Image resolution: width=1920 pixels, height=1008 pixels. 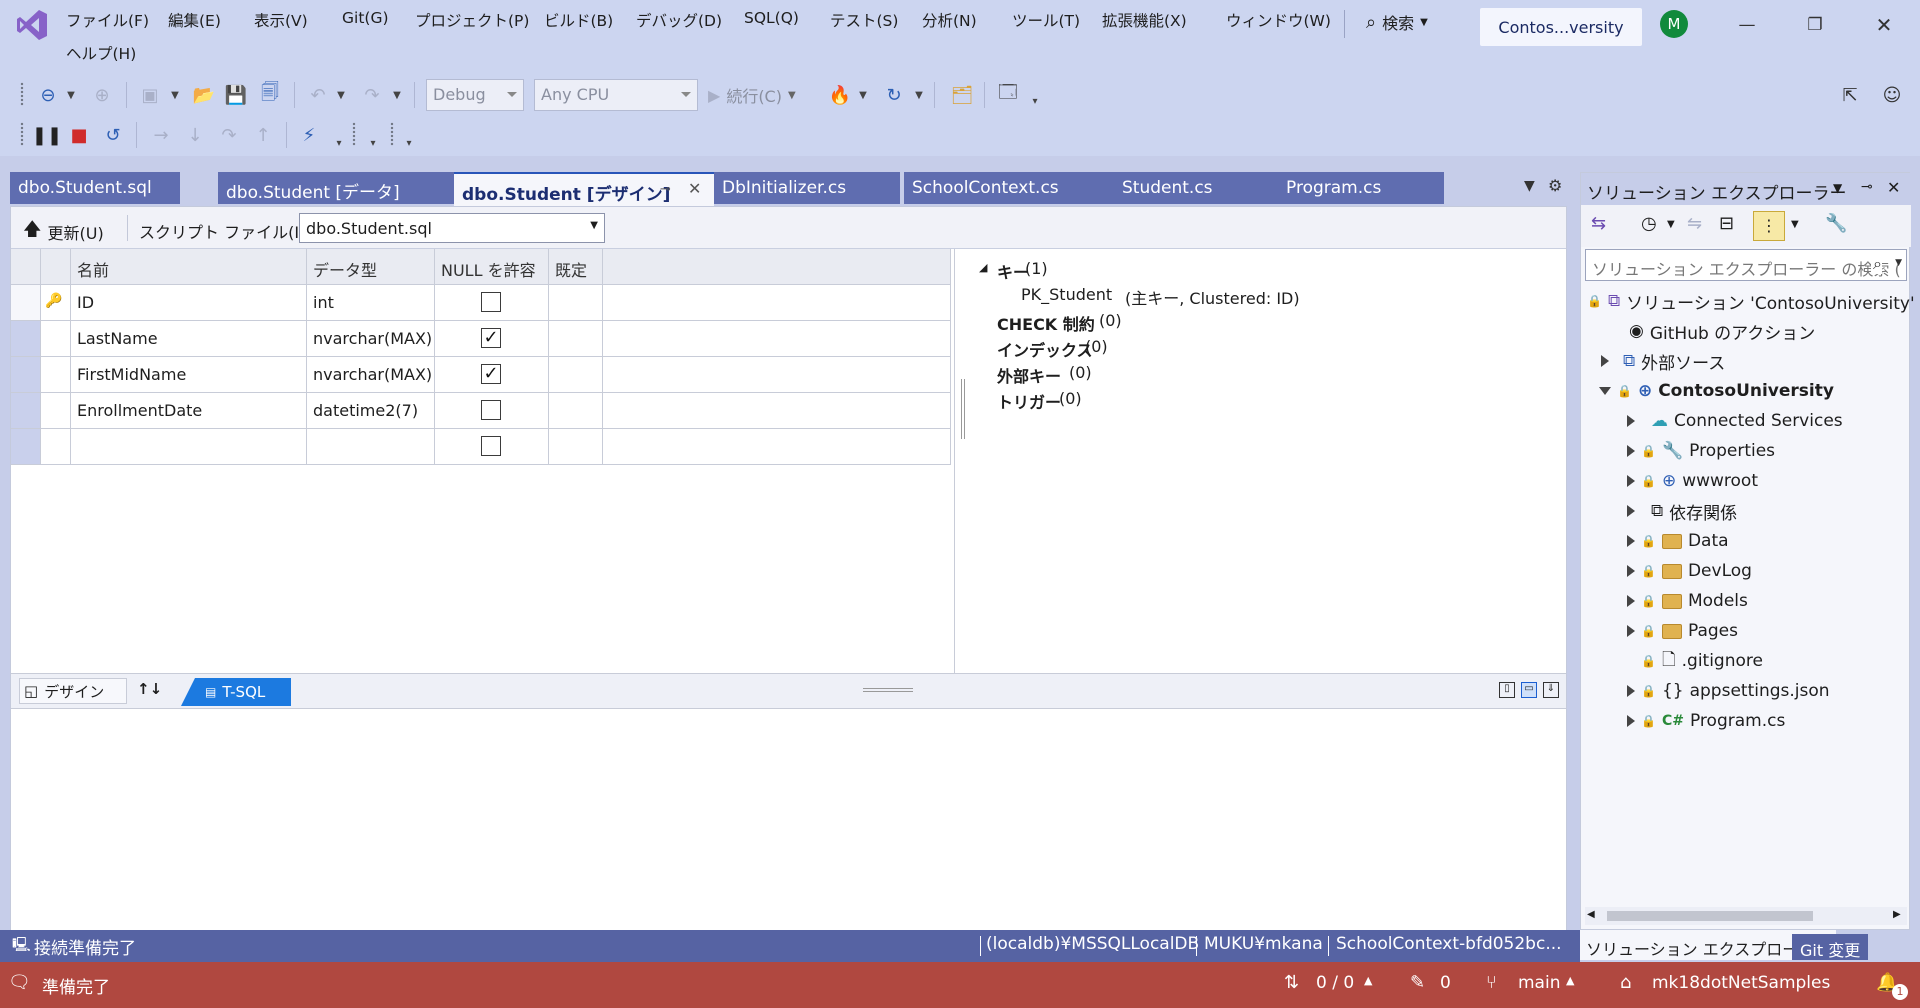 I want to click on show-all-files-icon: ⋮, so click(x=1769, y=226).